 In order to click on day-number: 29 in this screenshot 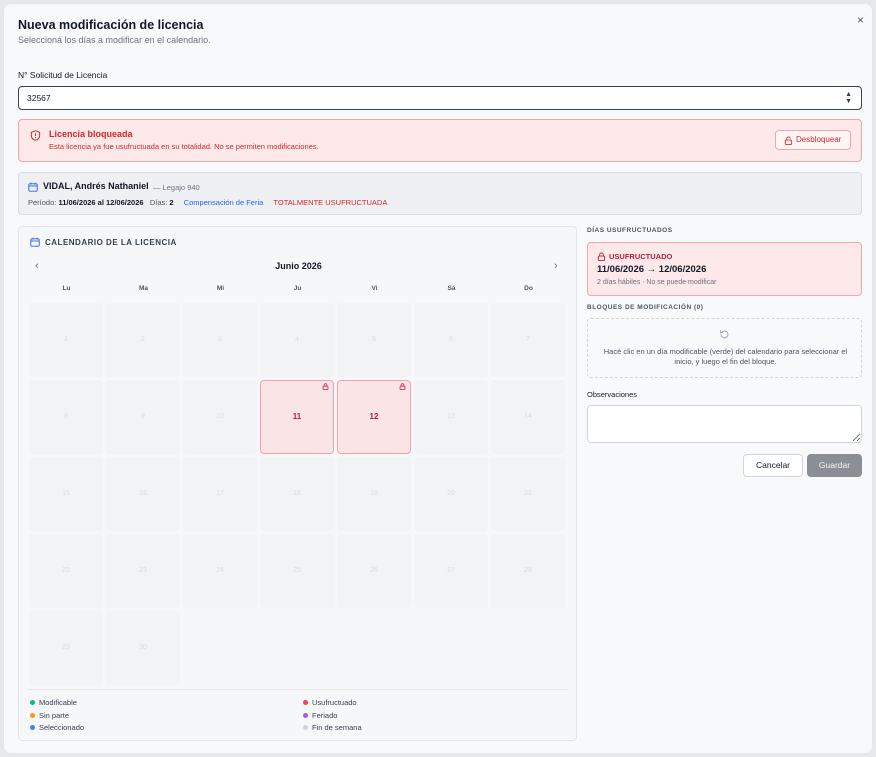, I will do `click(66, 647)`.